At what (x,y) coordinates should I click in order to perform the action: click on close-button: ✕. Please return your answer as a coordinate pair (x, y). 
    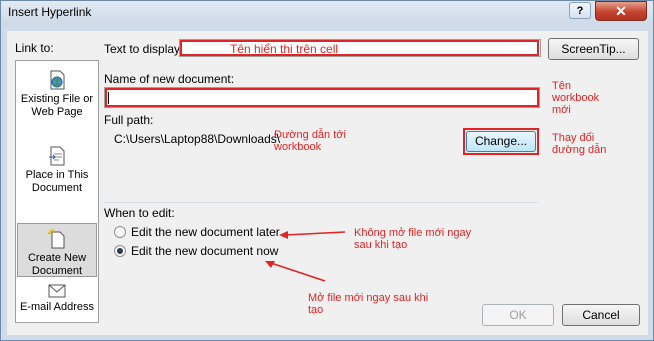
    Looking at the image, I should click on (621, 11).